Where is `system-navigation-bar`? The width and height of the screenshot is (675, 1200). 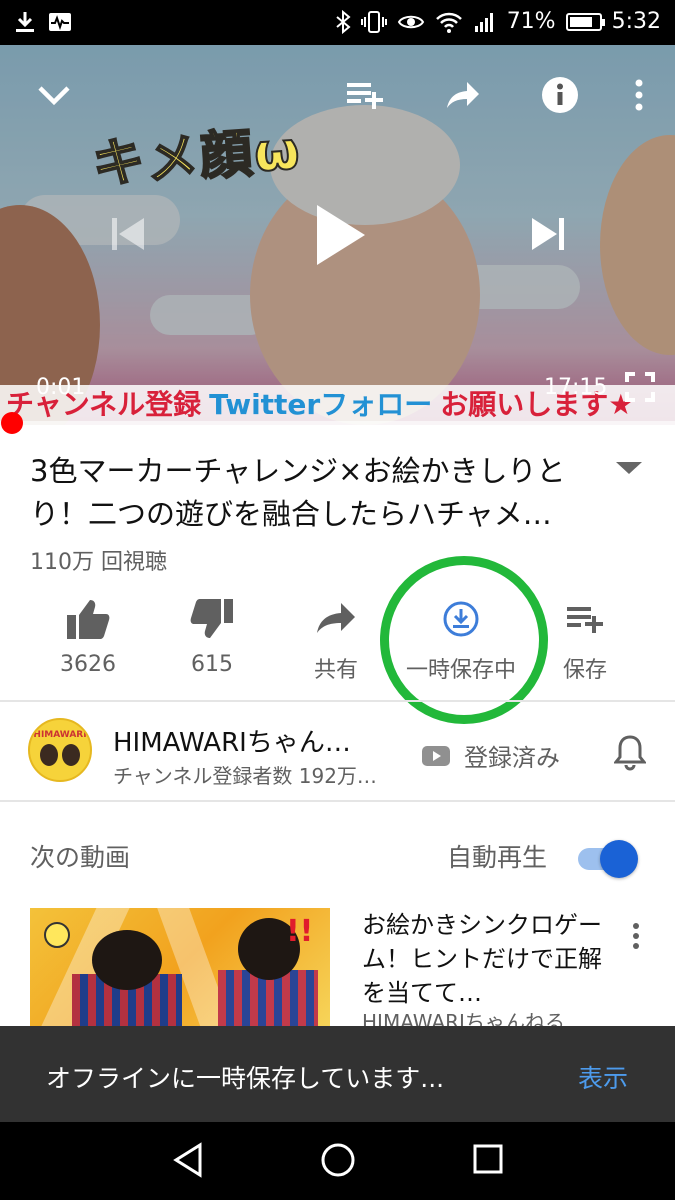 system-navigation-bar is located at coordinates (337, 1161).